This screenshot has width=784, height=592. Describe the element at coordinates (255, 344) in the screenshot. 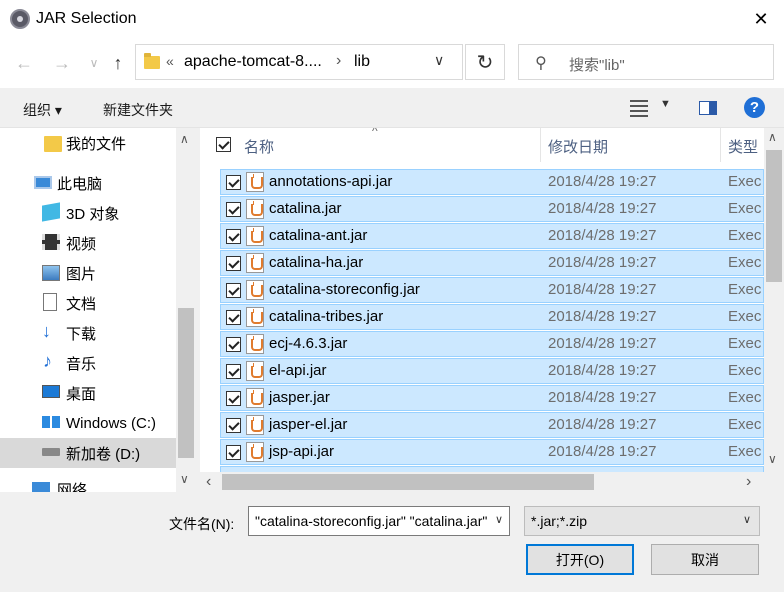

I see `jar-file-icon` at that location.